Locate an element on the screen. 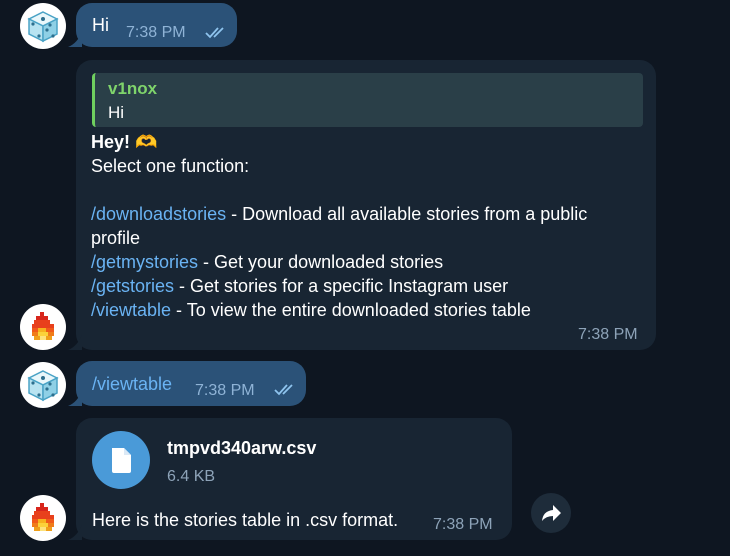  message-bubble-outgoing: Hi 7:38 PM is located at coordinates (156, 25).